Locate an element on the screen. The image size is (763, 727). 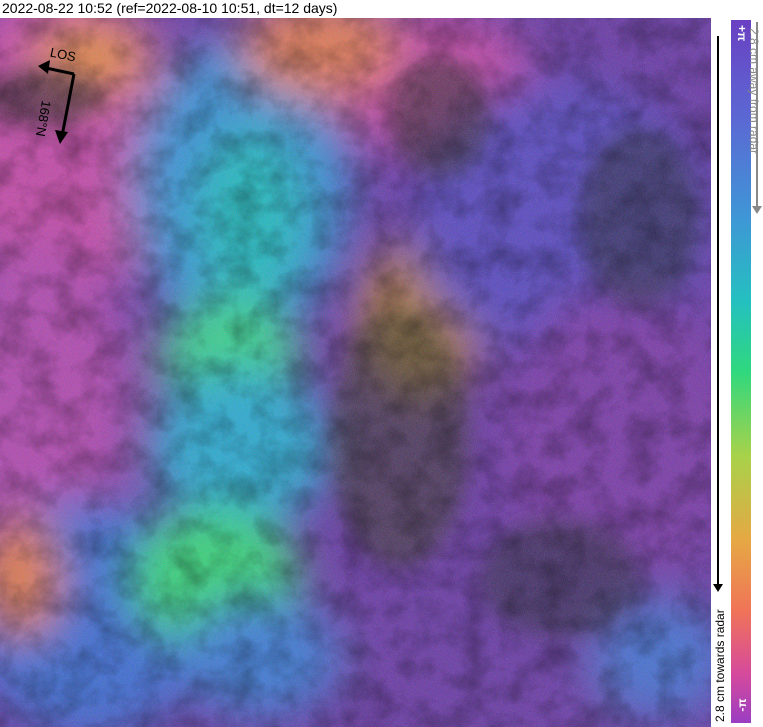
towards-label: 2.8 cm towards radar is located at coordinates (720, 665).